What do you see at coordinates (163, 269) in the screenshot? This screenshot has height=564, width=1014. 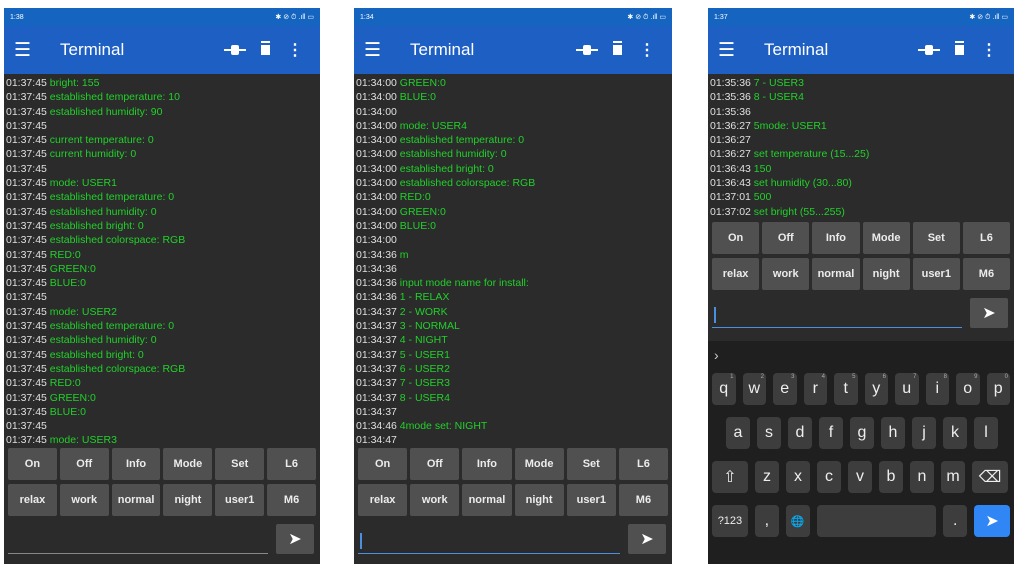 I see `log-line: 01:37:45 GREEN:0` at bounding box center [163, 269].